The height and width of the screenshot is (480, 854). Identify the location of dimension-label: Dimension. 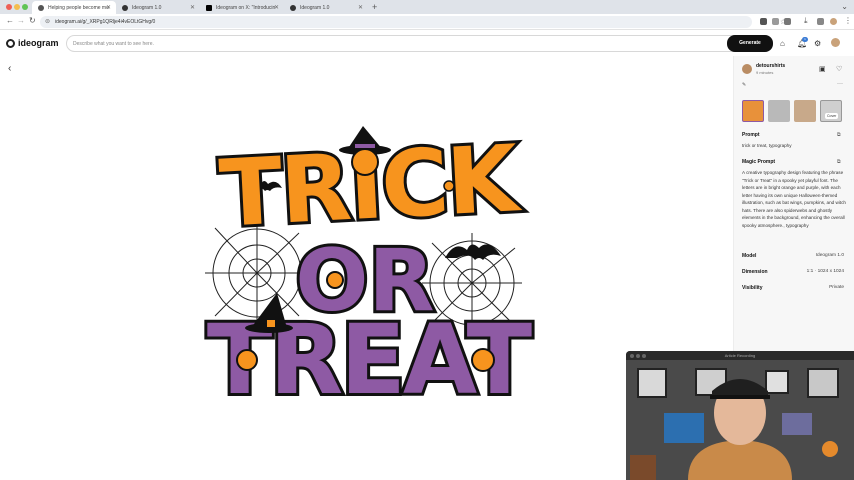
(755, 272).